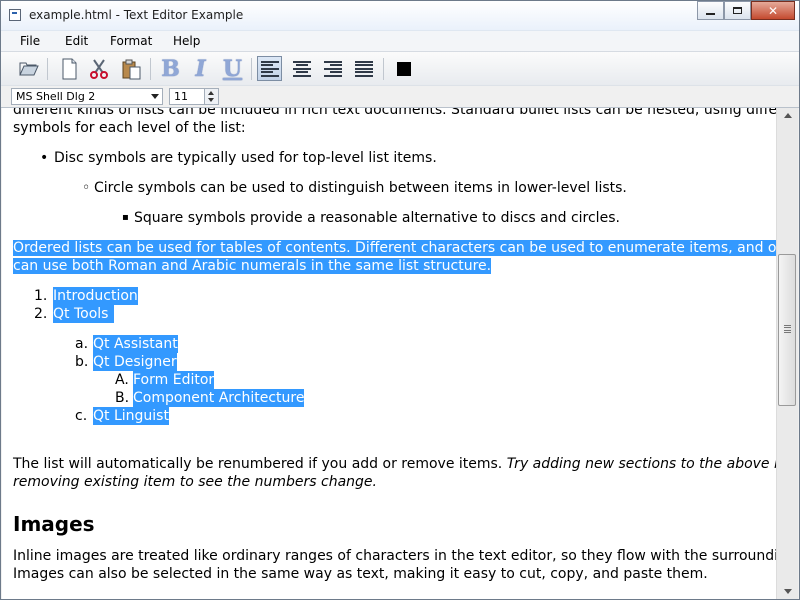 The width and height of the screenshot is (800, 600). Describe the element at coordinates (41, 296) in the screenshot. I see `list-marker: 1.` at that location.